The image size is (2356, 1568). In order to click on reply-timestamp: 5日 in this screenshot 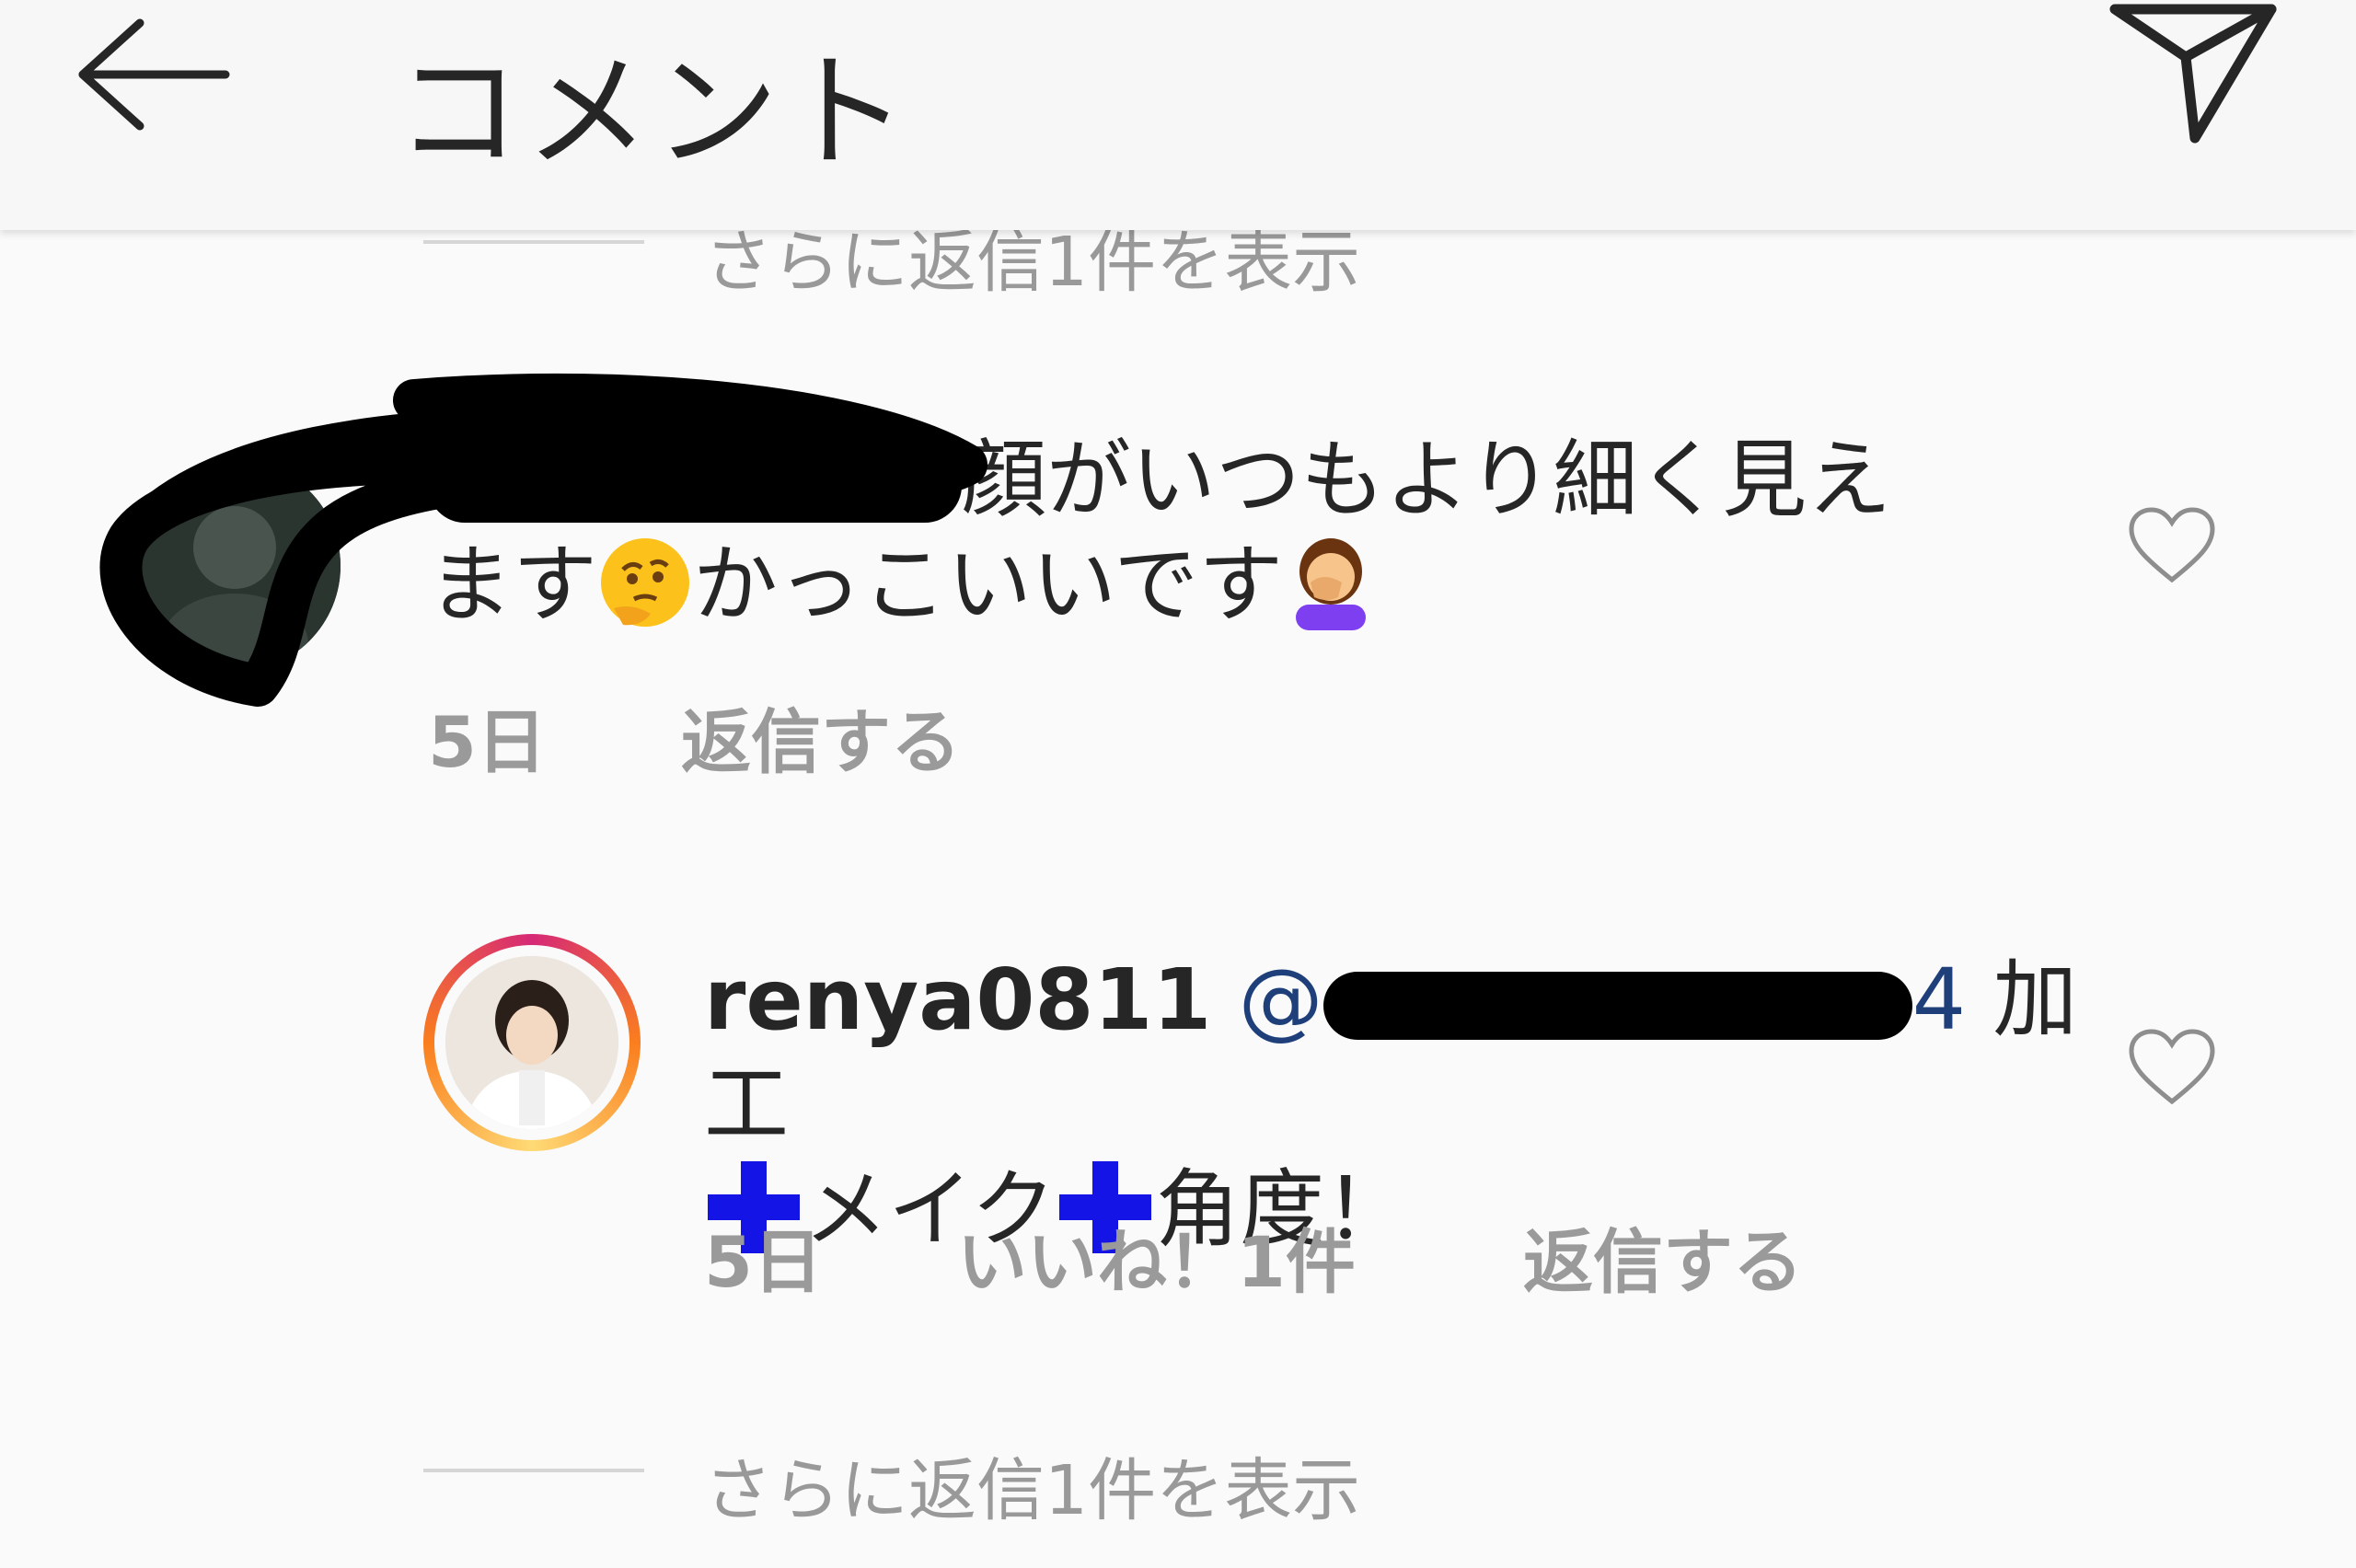, I will do `click(763, 1262)`.